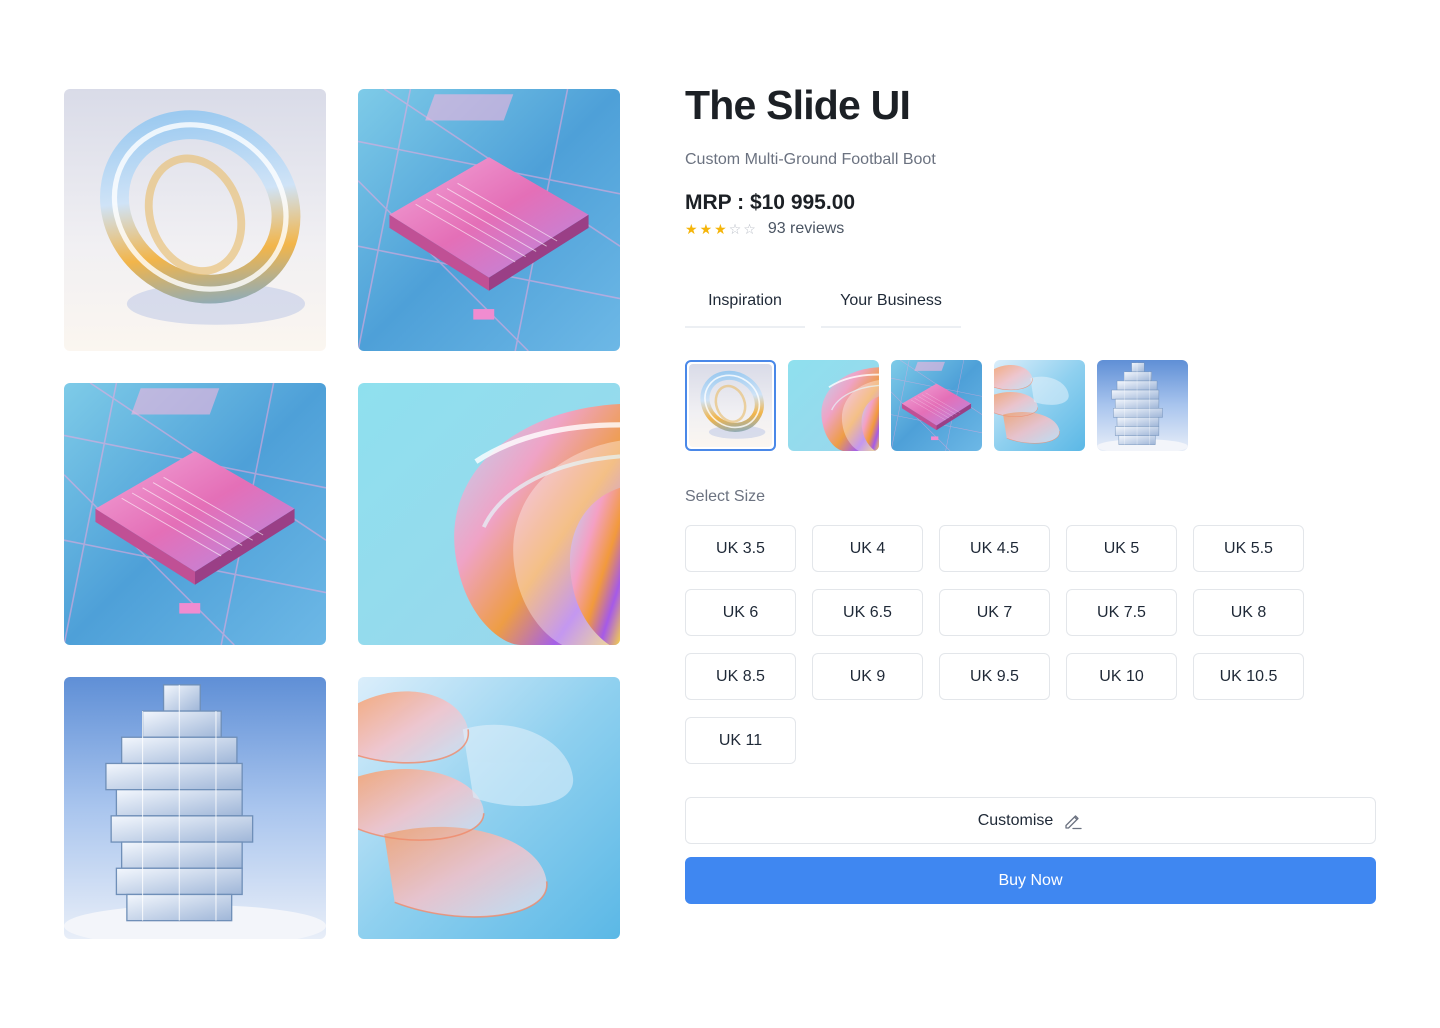 This screenshot has height=1028, width=1440. What do you see at coordinates (1031, 229) in the screenshot?
I see `rating: ★ ★ ★ ☆ ☆ 93 reviews` at bounding box center [1031, 229].